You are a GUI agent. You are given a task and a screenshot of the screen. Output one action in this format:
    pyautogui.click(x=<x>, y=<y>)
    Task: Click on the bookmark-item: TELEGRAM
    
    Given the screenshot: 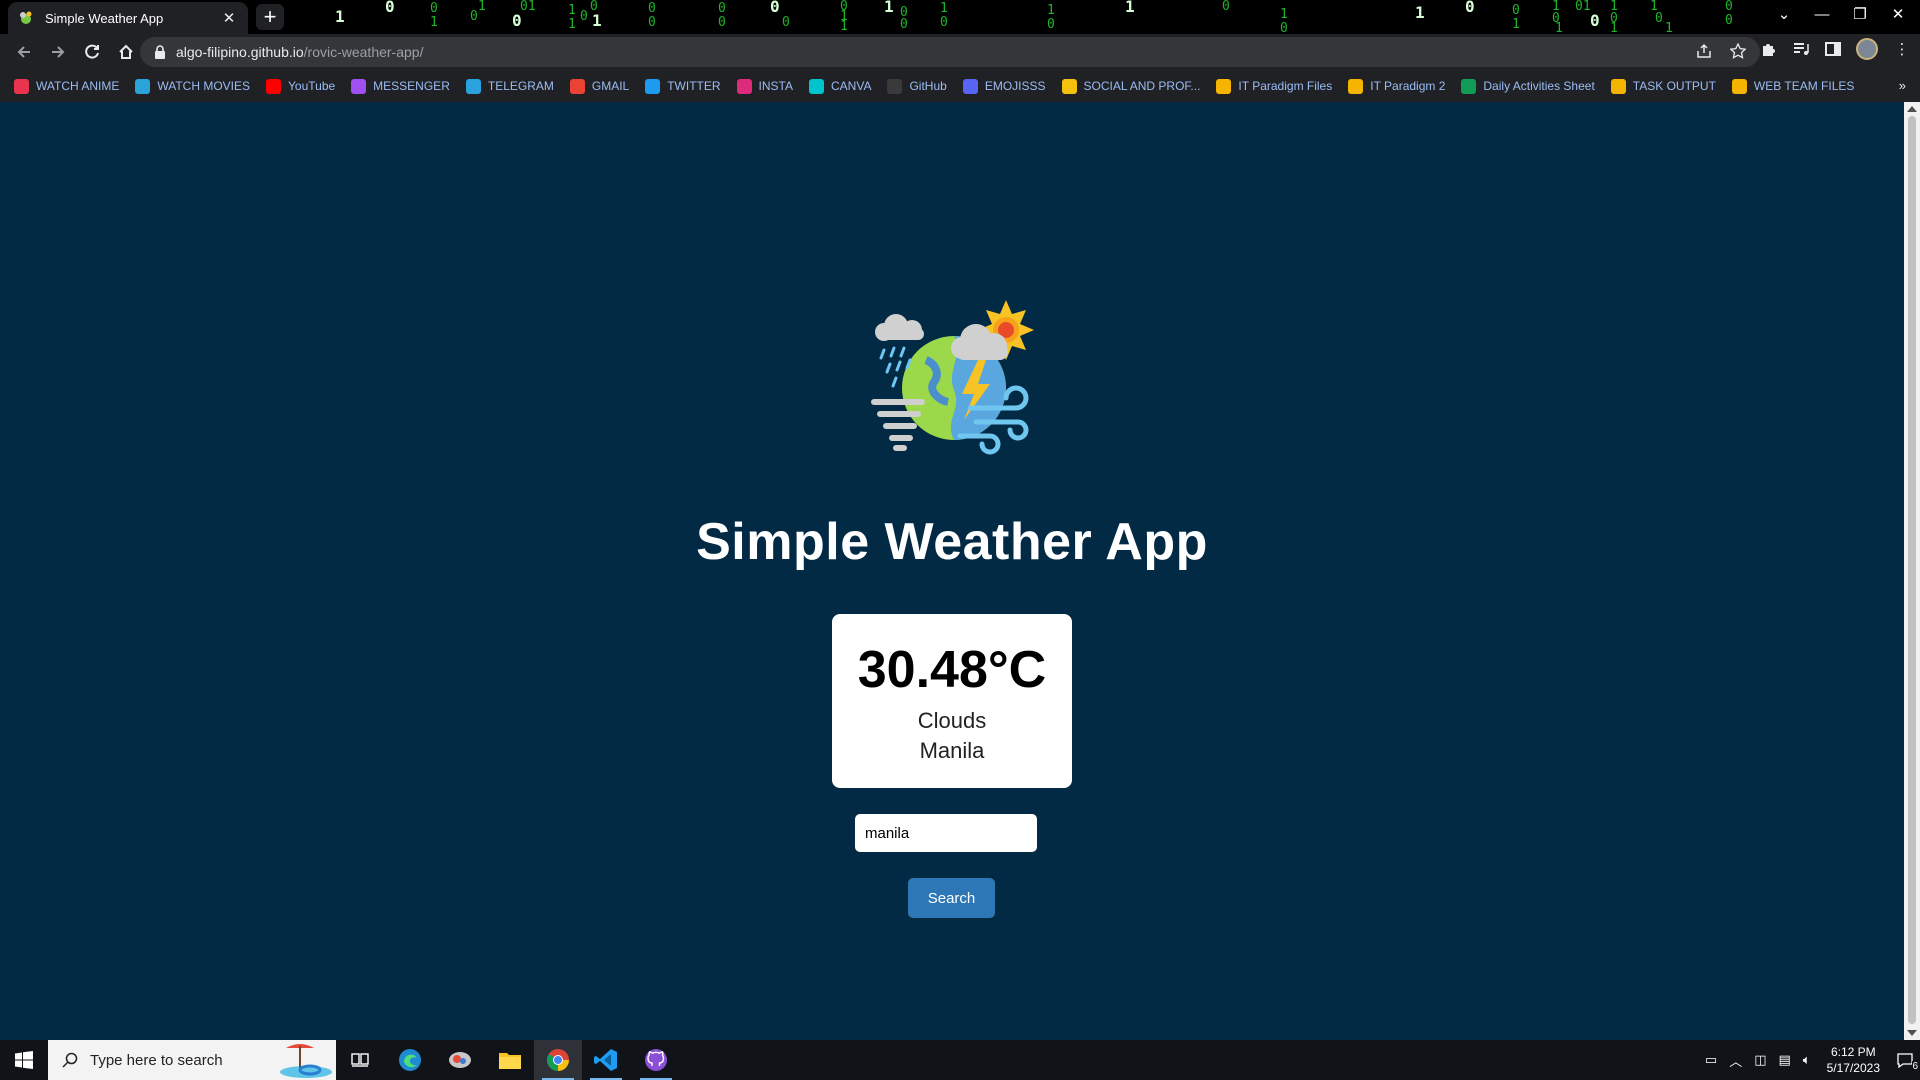 What is the action you would take?
    pyautogui.click(x=509, y=86)
    